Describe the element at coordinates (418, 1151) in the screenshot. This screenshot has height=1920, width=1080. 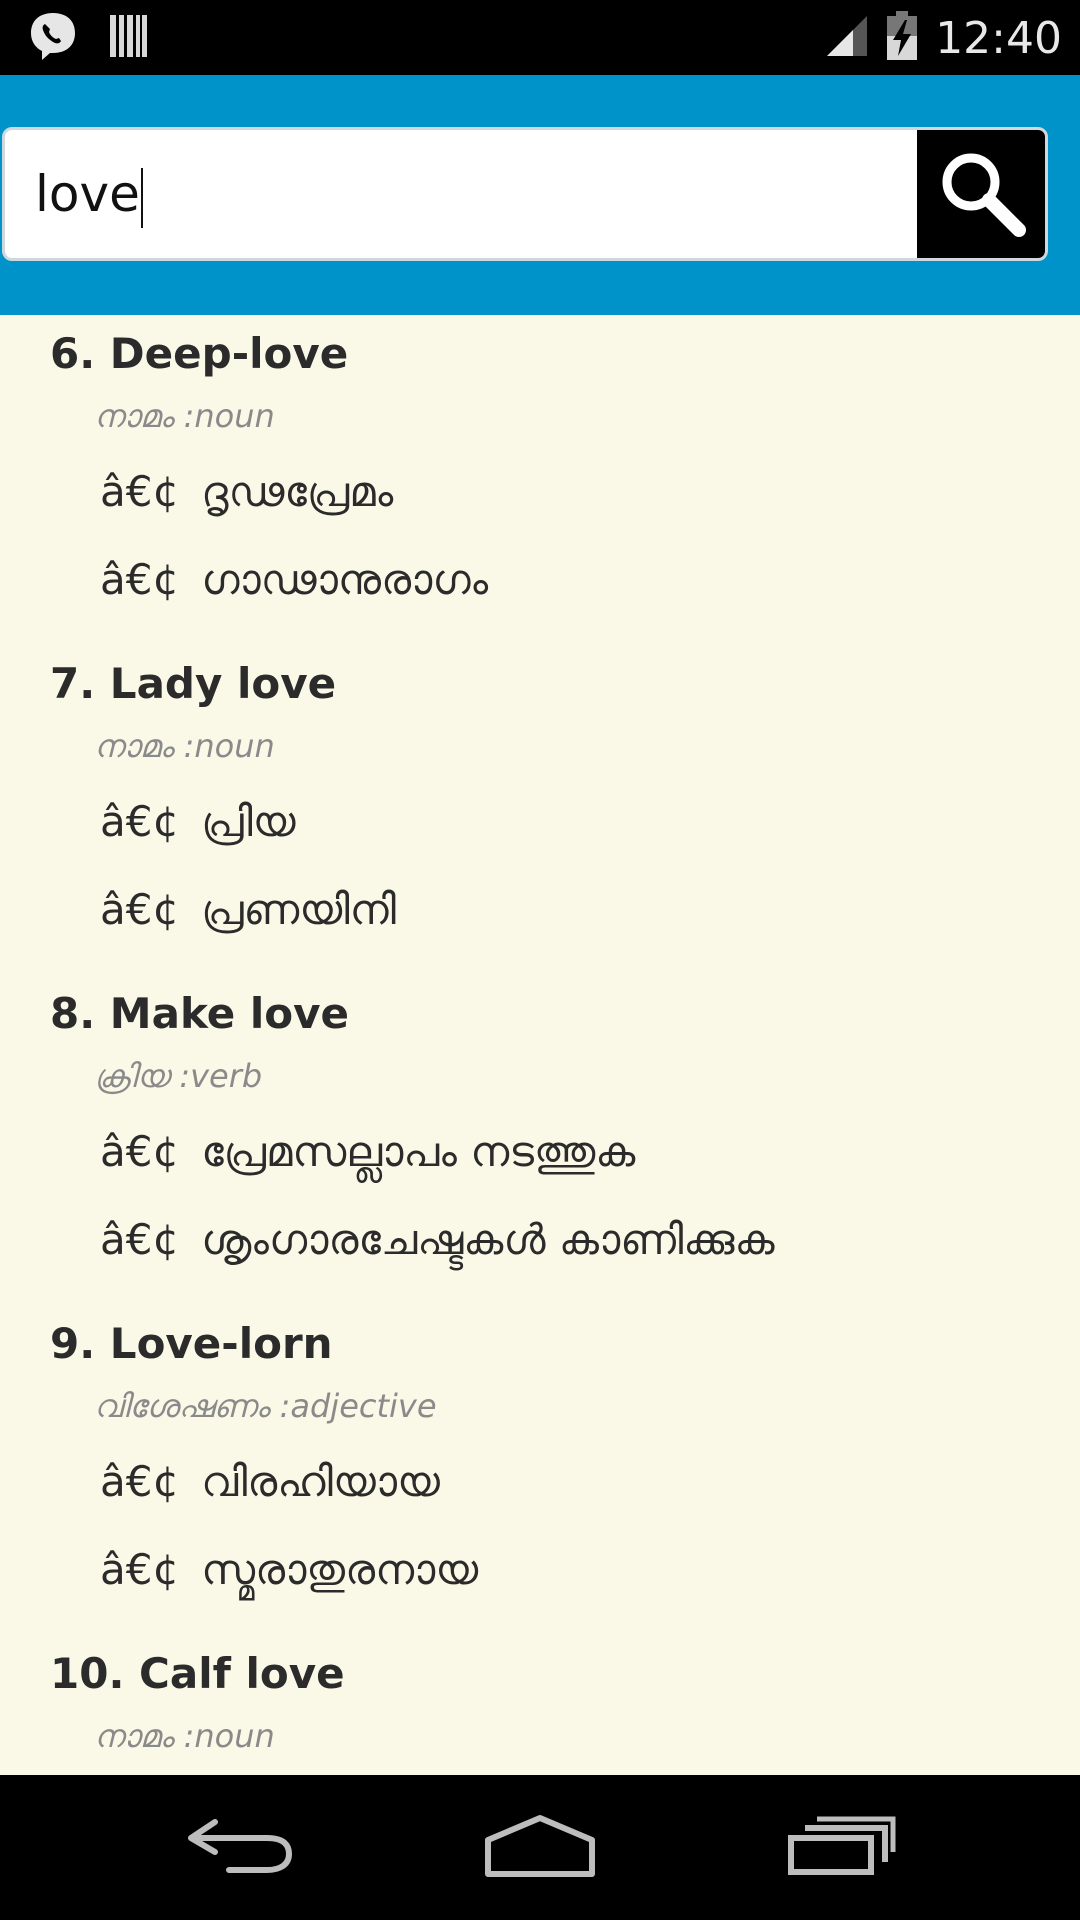
I see `definition-text: പ്രേമസല്ലാപം നടത്തുക` at that location.